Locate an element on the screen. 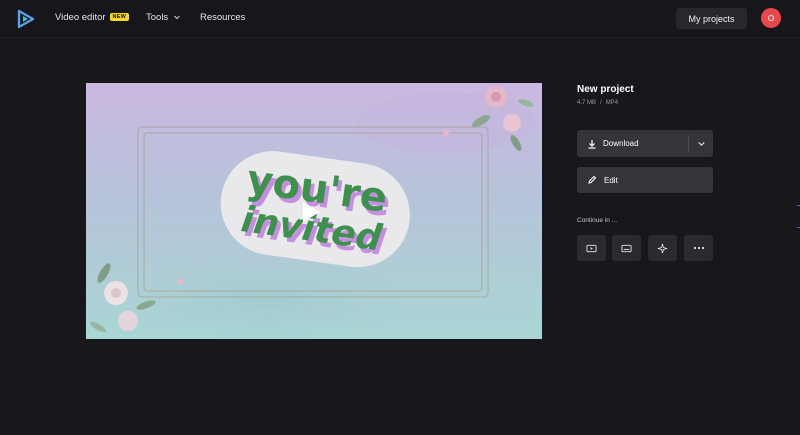 The width and height of the screenshot is (800, 435). continue-youtube-button is located at coordinates (591, 248).